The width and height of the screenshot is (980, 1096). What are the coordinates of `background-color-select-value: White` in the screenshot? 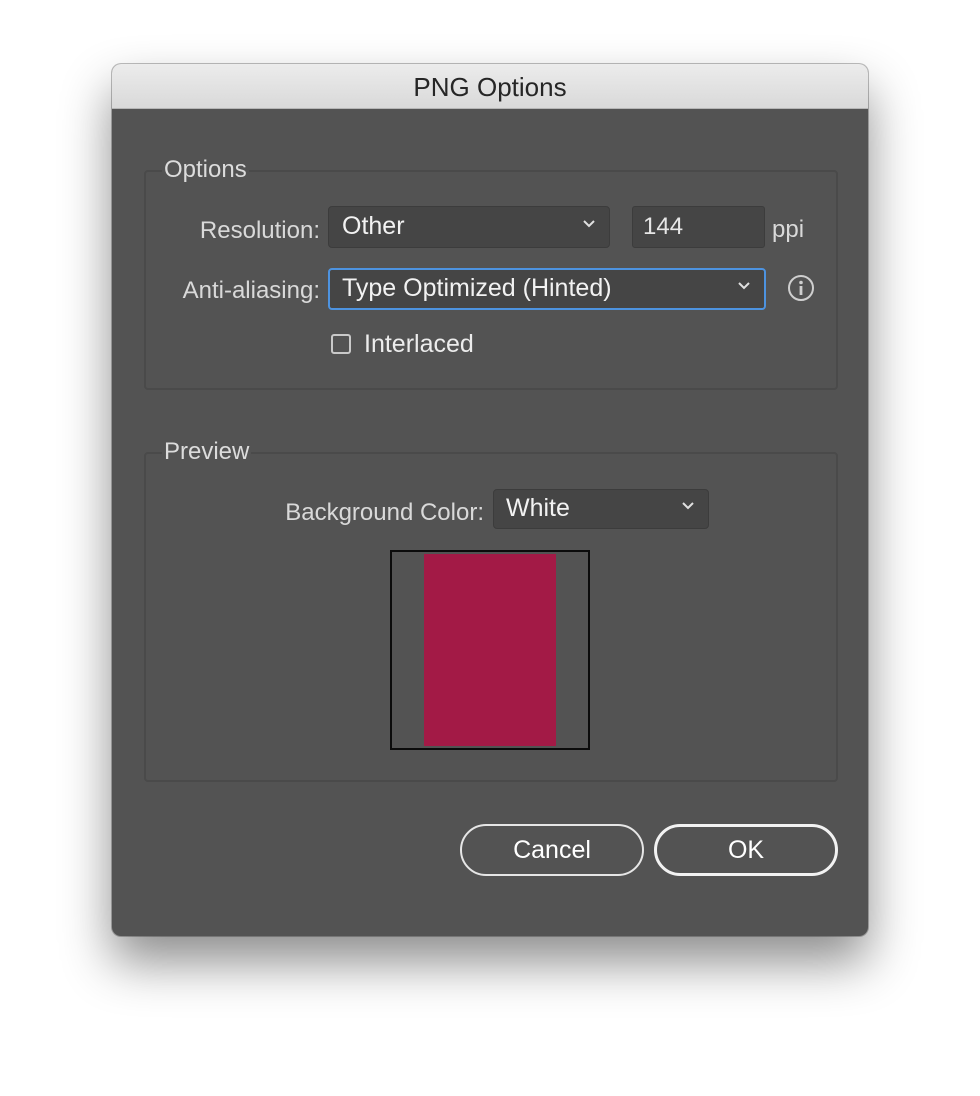 It's located at (538, 508).